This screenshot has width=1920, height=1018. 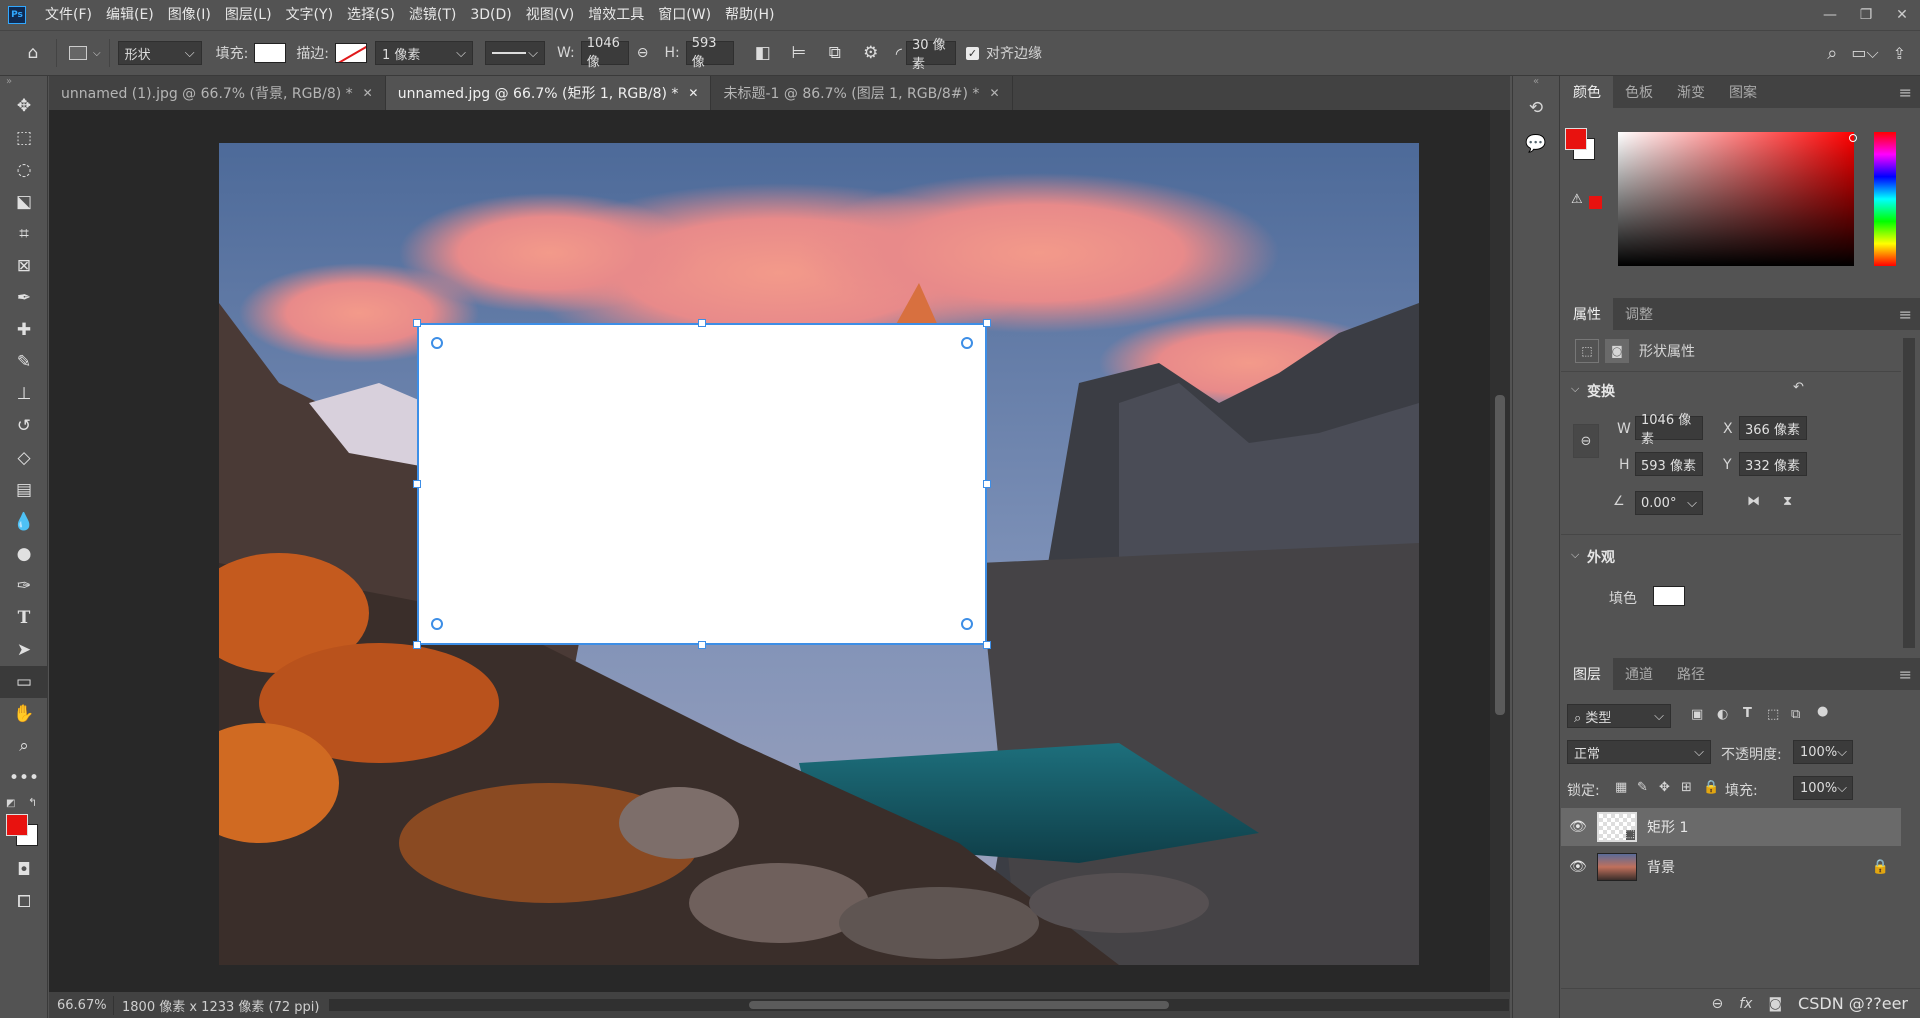 What do you see at coordinates (1832, 53) in the screenshot?
I see `search-icon: ⌕` at bounding box center [1832, 53].